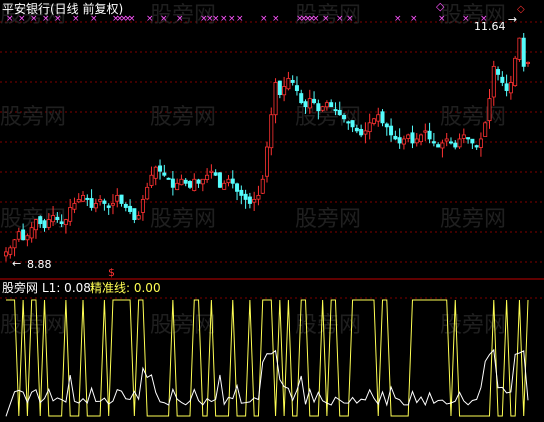 This screenshot has height=422, width=544. Describe the element at coordinates (490, 26) in the screenshot. I see `high-price-label: 11.64` at that location.